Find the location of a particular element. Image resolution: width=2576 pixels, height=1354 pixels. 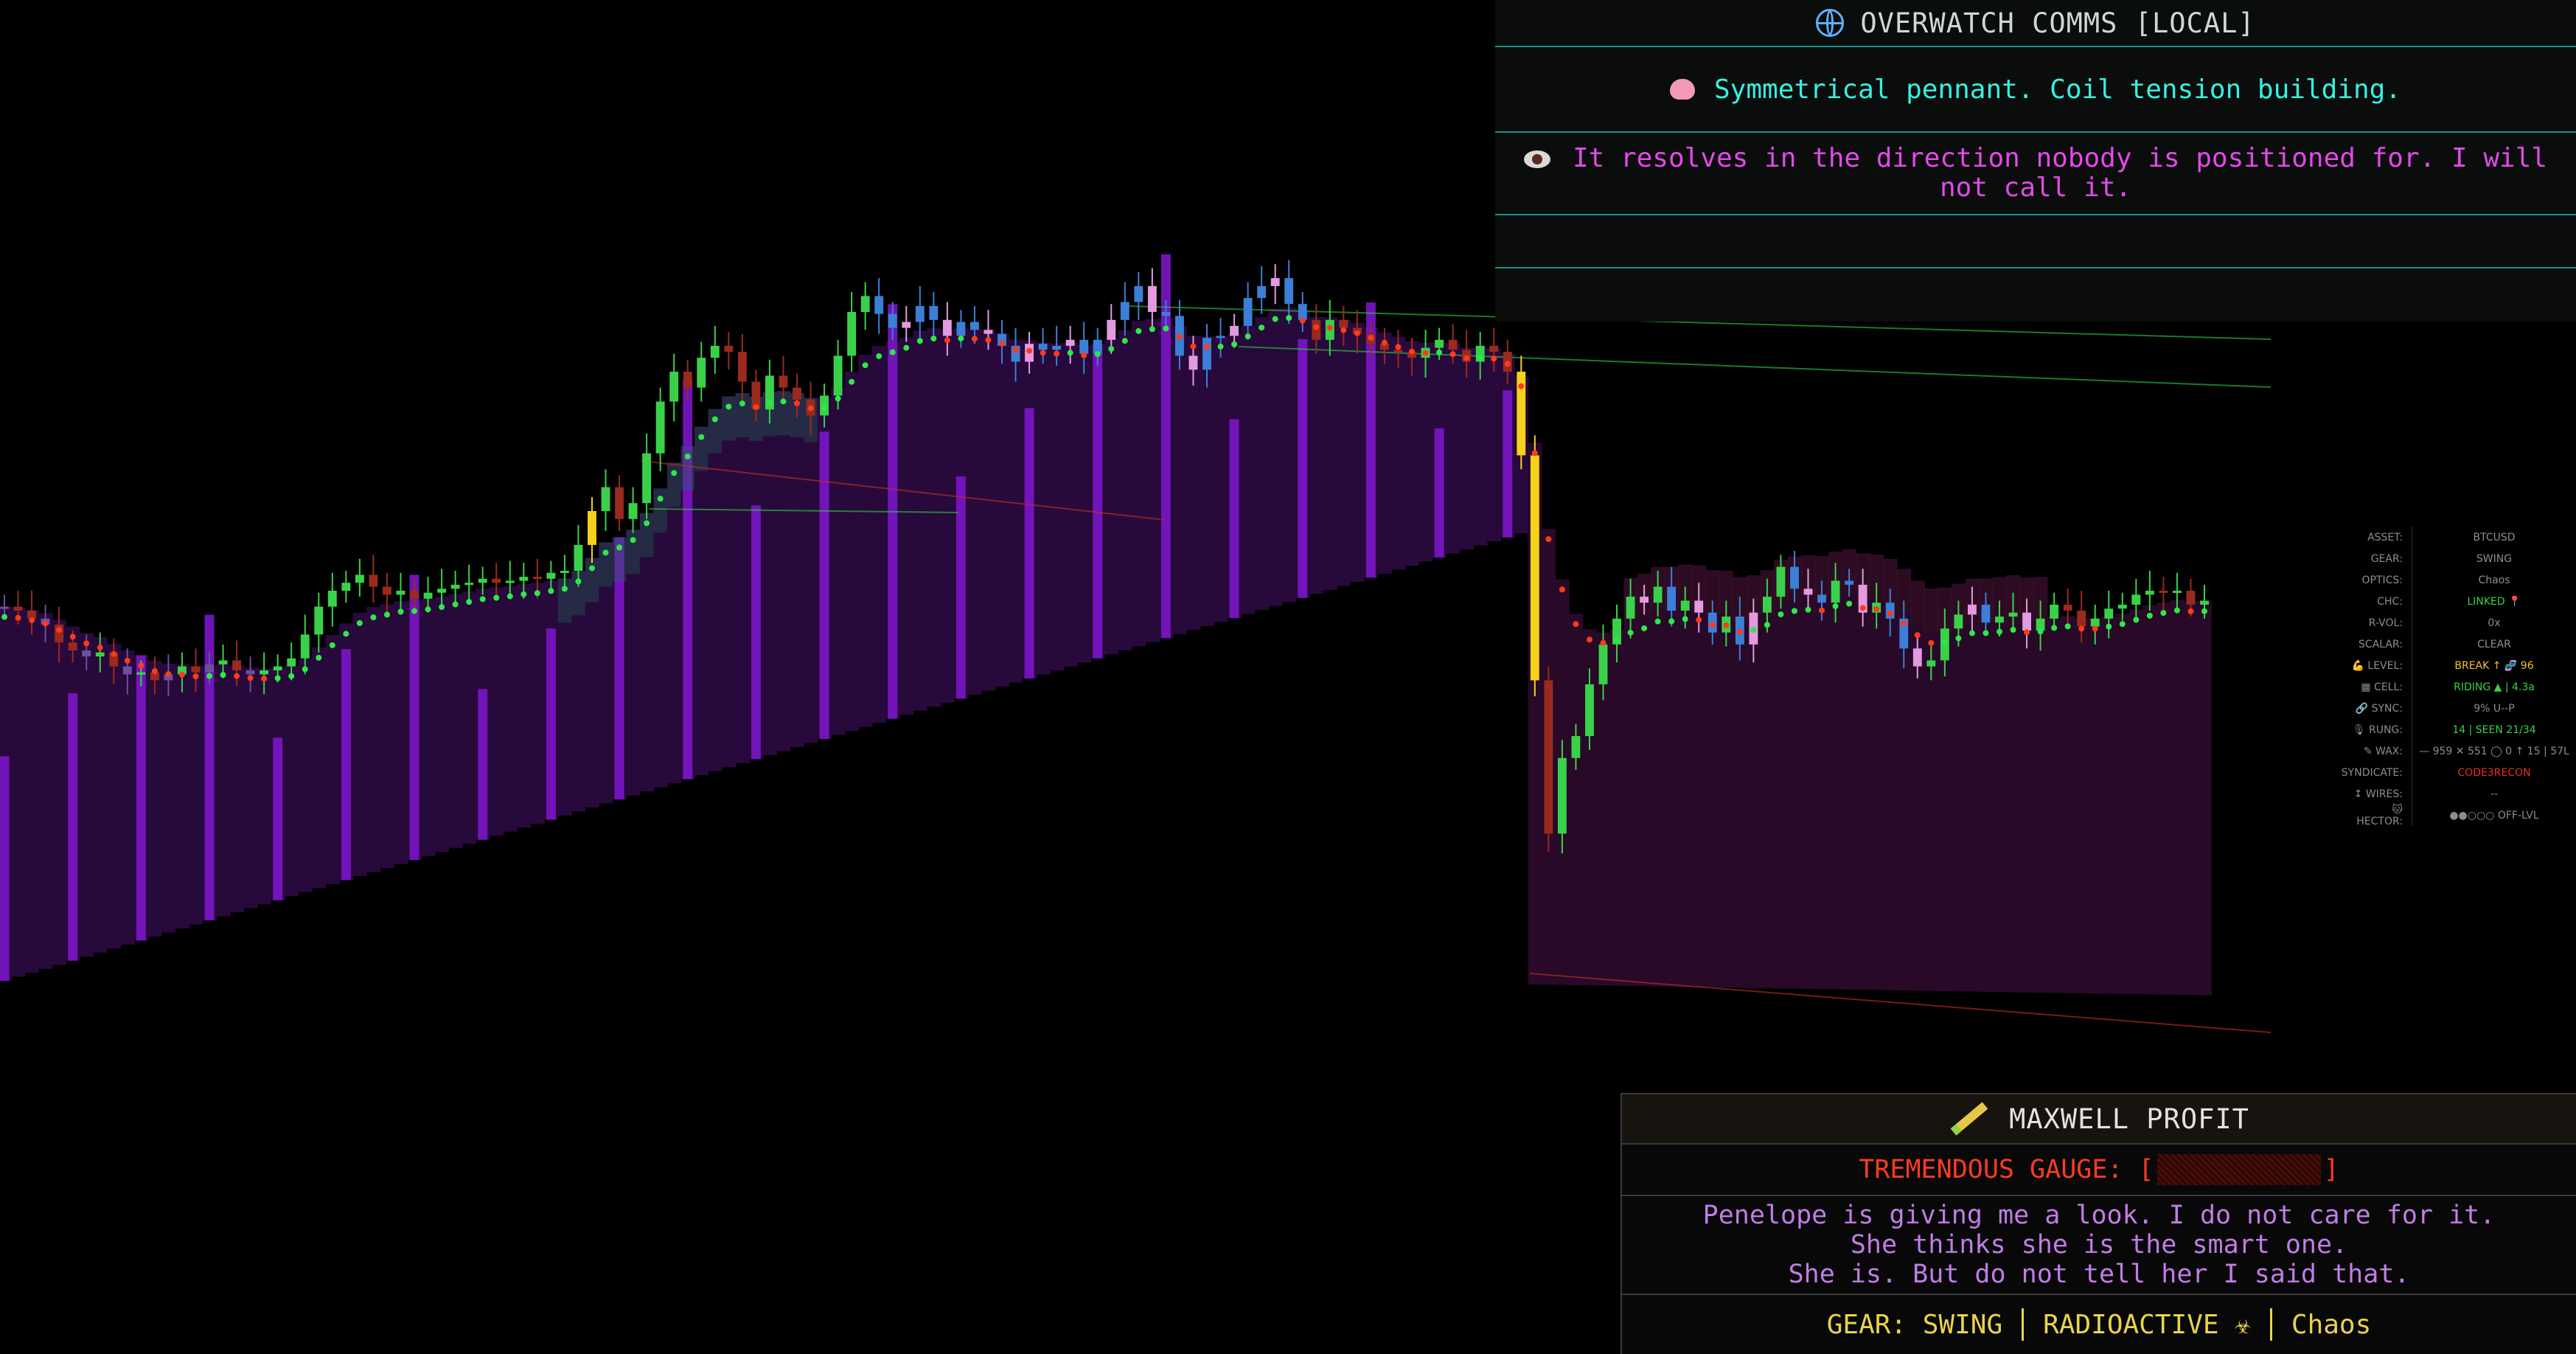

status-row: ASSET: BTCUSD is located at coordinates (2460, 537).